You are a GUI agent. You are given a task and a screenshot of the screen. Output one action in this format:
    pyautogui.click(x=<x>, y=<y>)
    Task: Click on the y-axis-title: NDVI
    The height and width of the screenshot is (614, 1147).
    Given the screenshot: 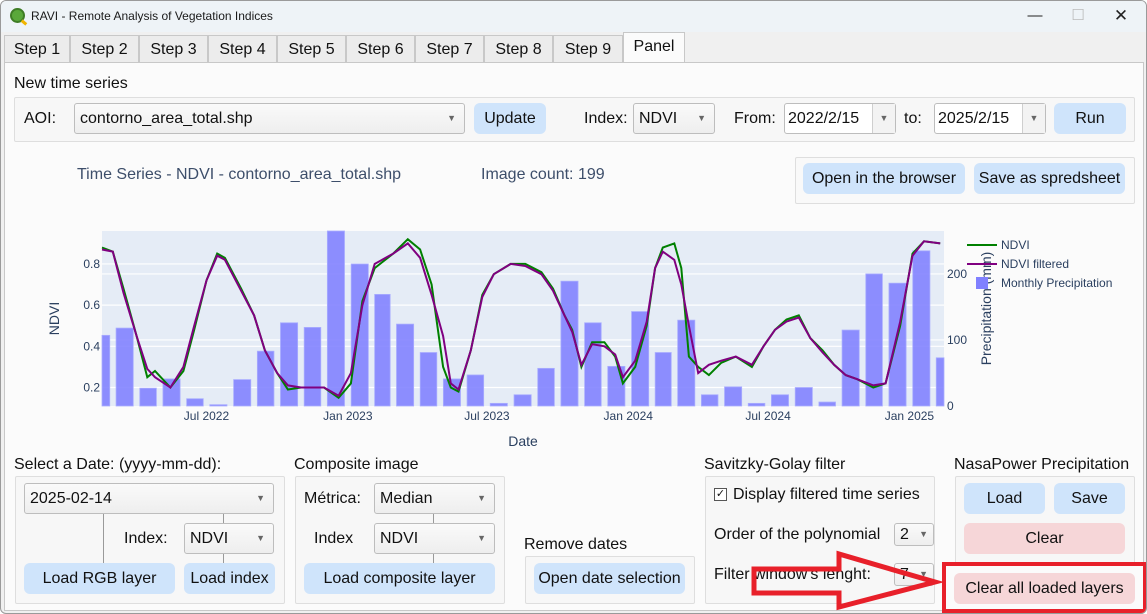 What is the action you would take?
    pyautogui.click(x=54, y=318)
    